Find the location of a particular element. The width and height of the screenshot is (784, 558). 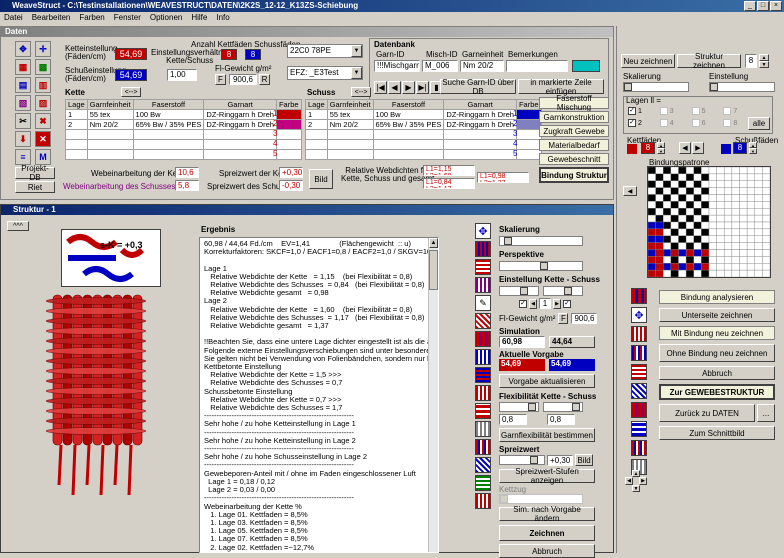

suche-garn-button: Suche Garn-ID über DB is located at coordinates (478, 87).